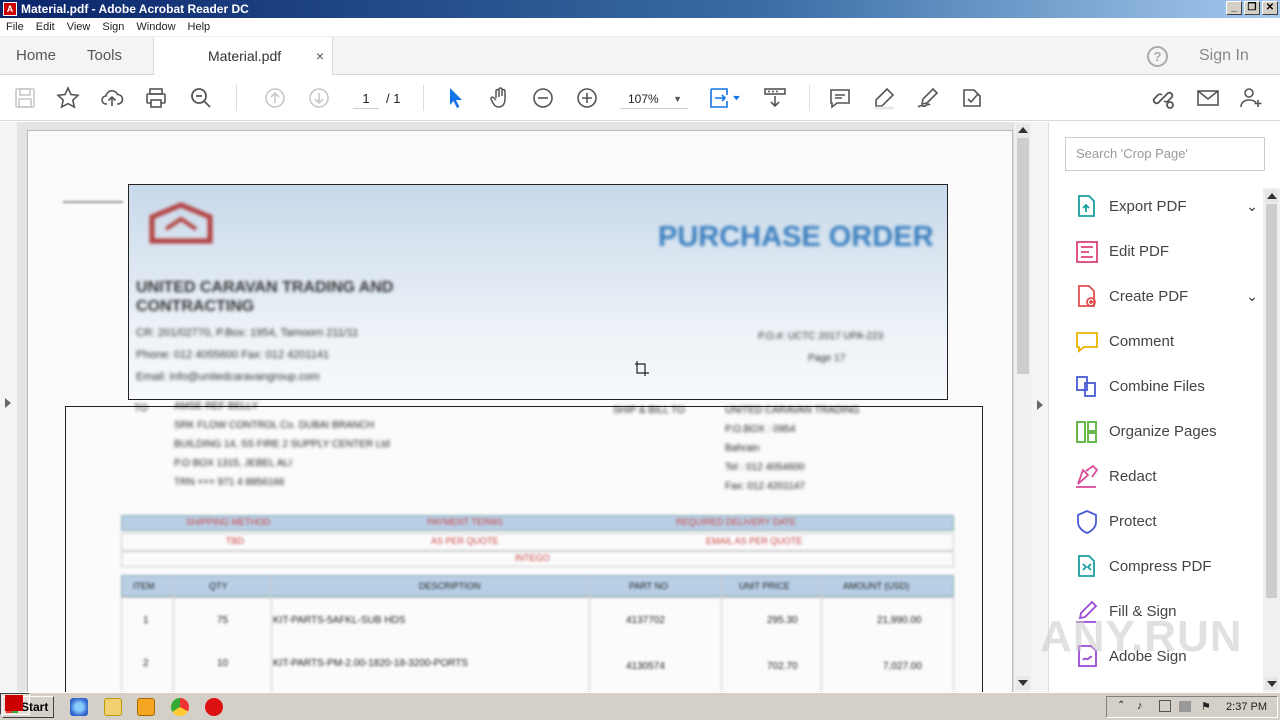  Describe the element at coordinates (45, 27) in the screenshot. I see `menu-edit: Edit` at that location.